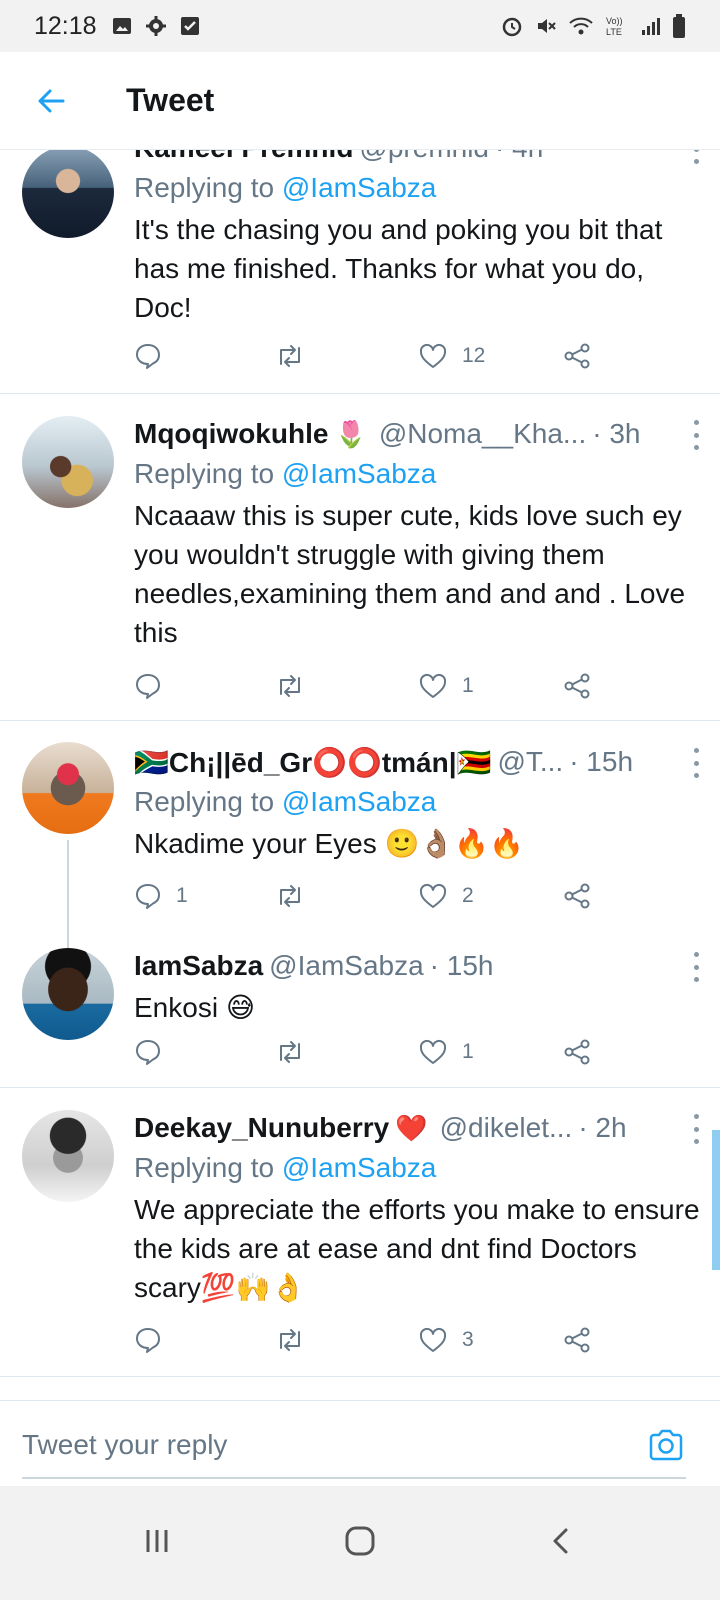 The width and height of the screenshot is (720, 1600). What do you see at coordinates (121, 26) in the screenshot?
I see `gallery-notification-icon` at bounding box center [121, 26].